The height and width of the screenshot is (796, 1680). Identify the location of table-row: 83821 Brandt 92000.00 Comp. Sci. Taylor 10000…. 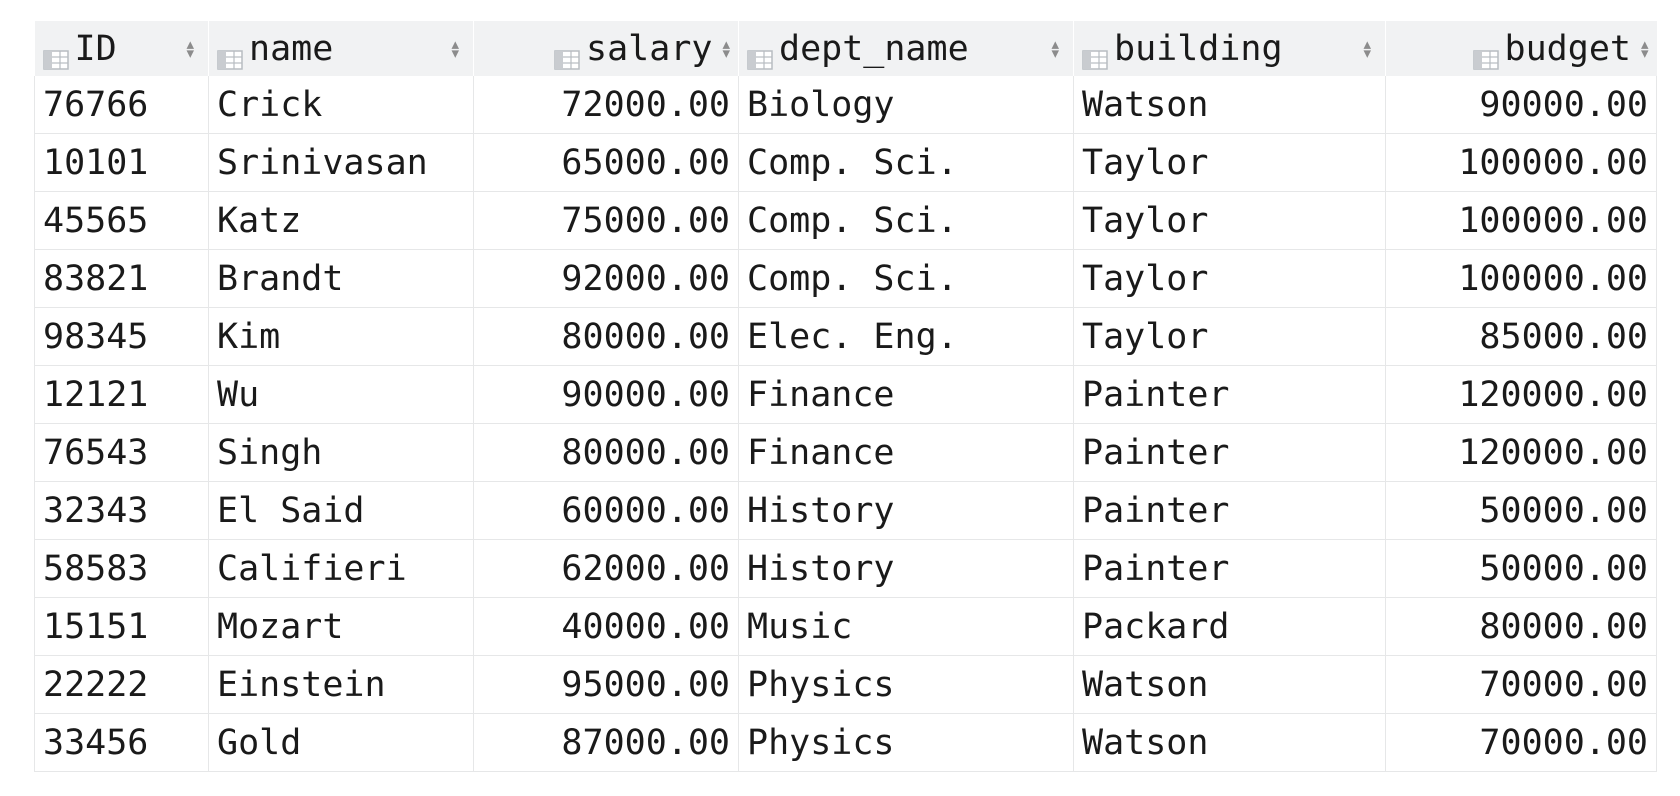
(845, 278).